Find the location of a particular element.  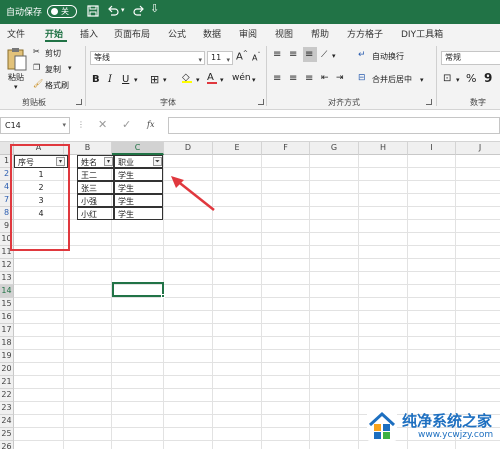

font-launcher-icon is located at coordinates (261, 102).